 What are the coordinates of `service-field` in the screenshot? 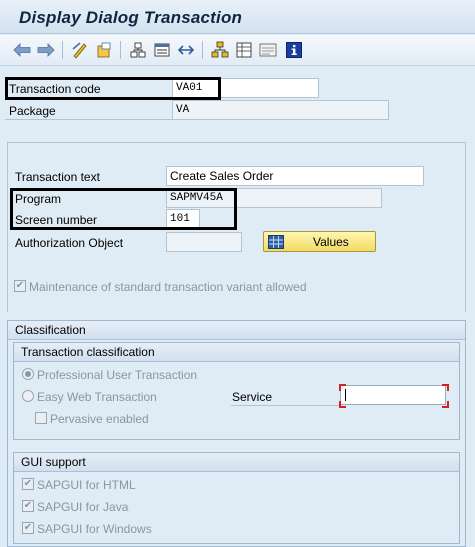 It's located at (393, 395).